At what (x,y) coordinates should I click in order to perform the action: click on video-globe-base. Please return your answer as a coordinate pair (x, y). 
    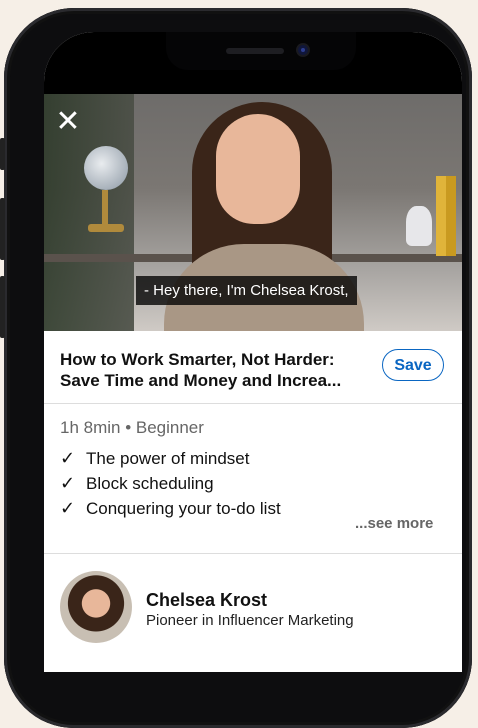
    Looking at the image, I should click on (106, 228).